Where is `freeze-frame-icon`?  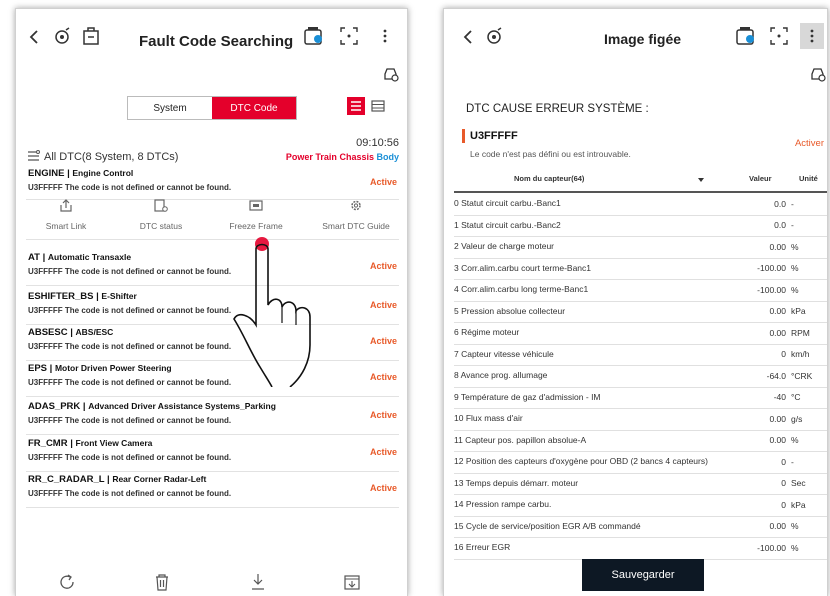
freeze-frame-icon is located at coordinates (256, 205).